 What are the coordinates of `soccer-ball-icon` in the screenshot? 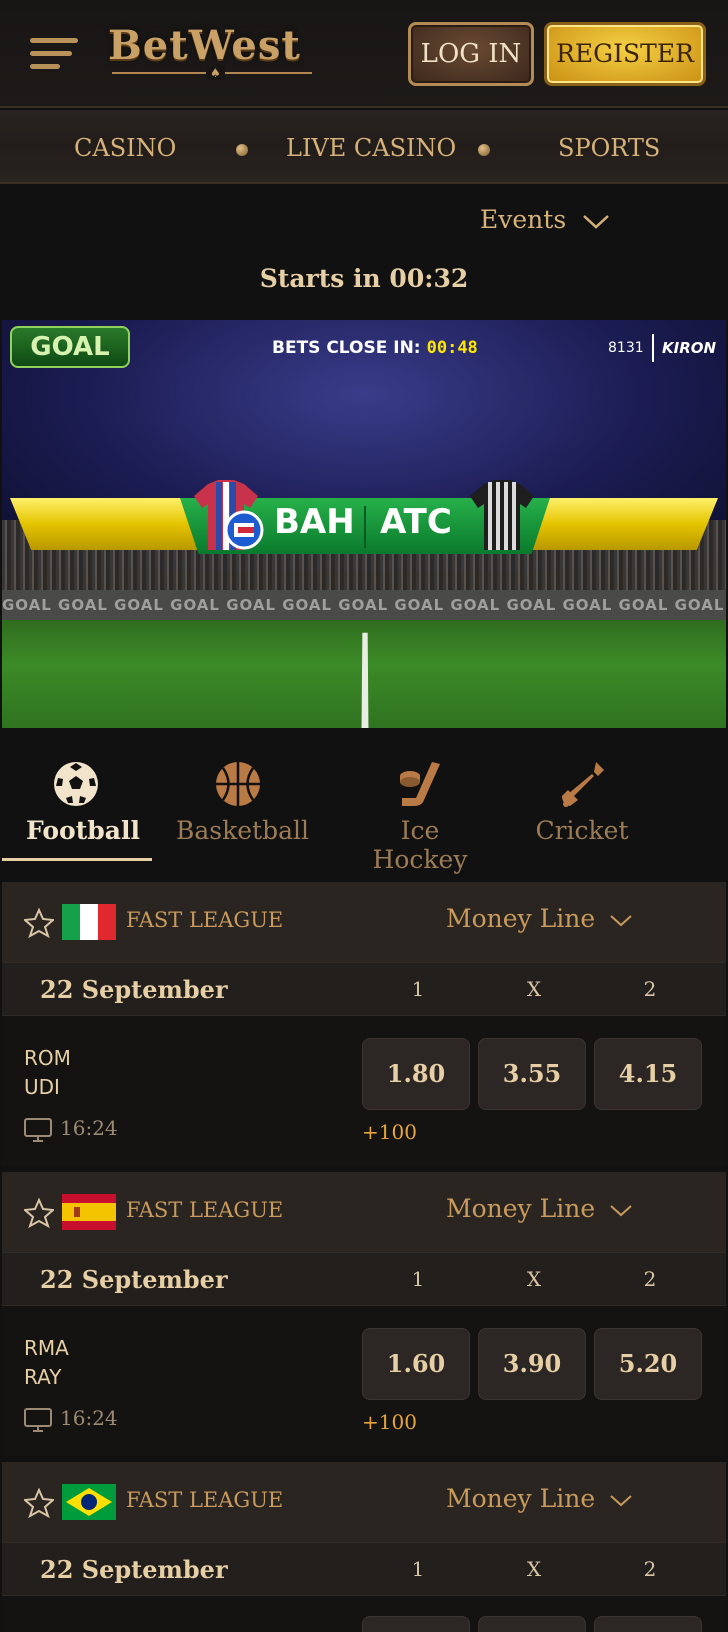 It's located at (76, 784).